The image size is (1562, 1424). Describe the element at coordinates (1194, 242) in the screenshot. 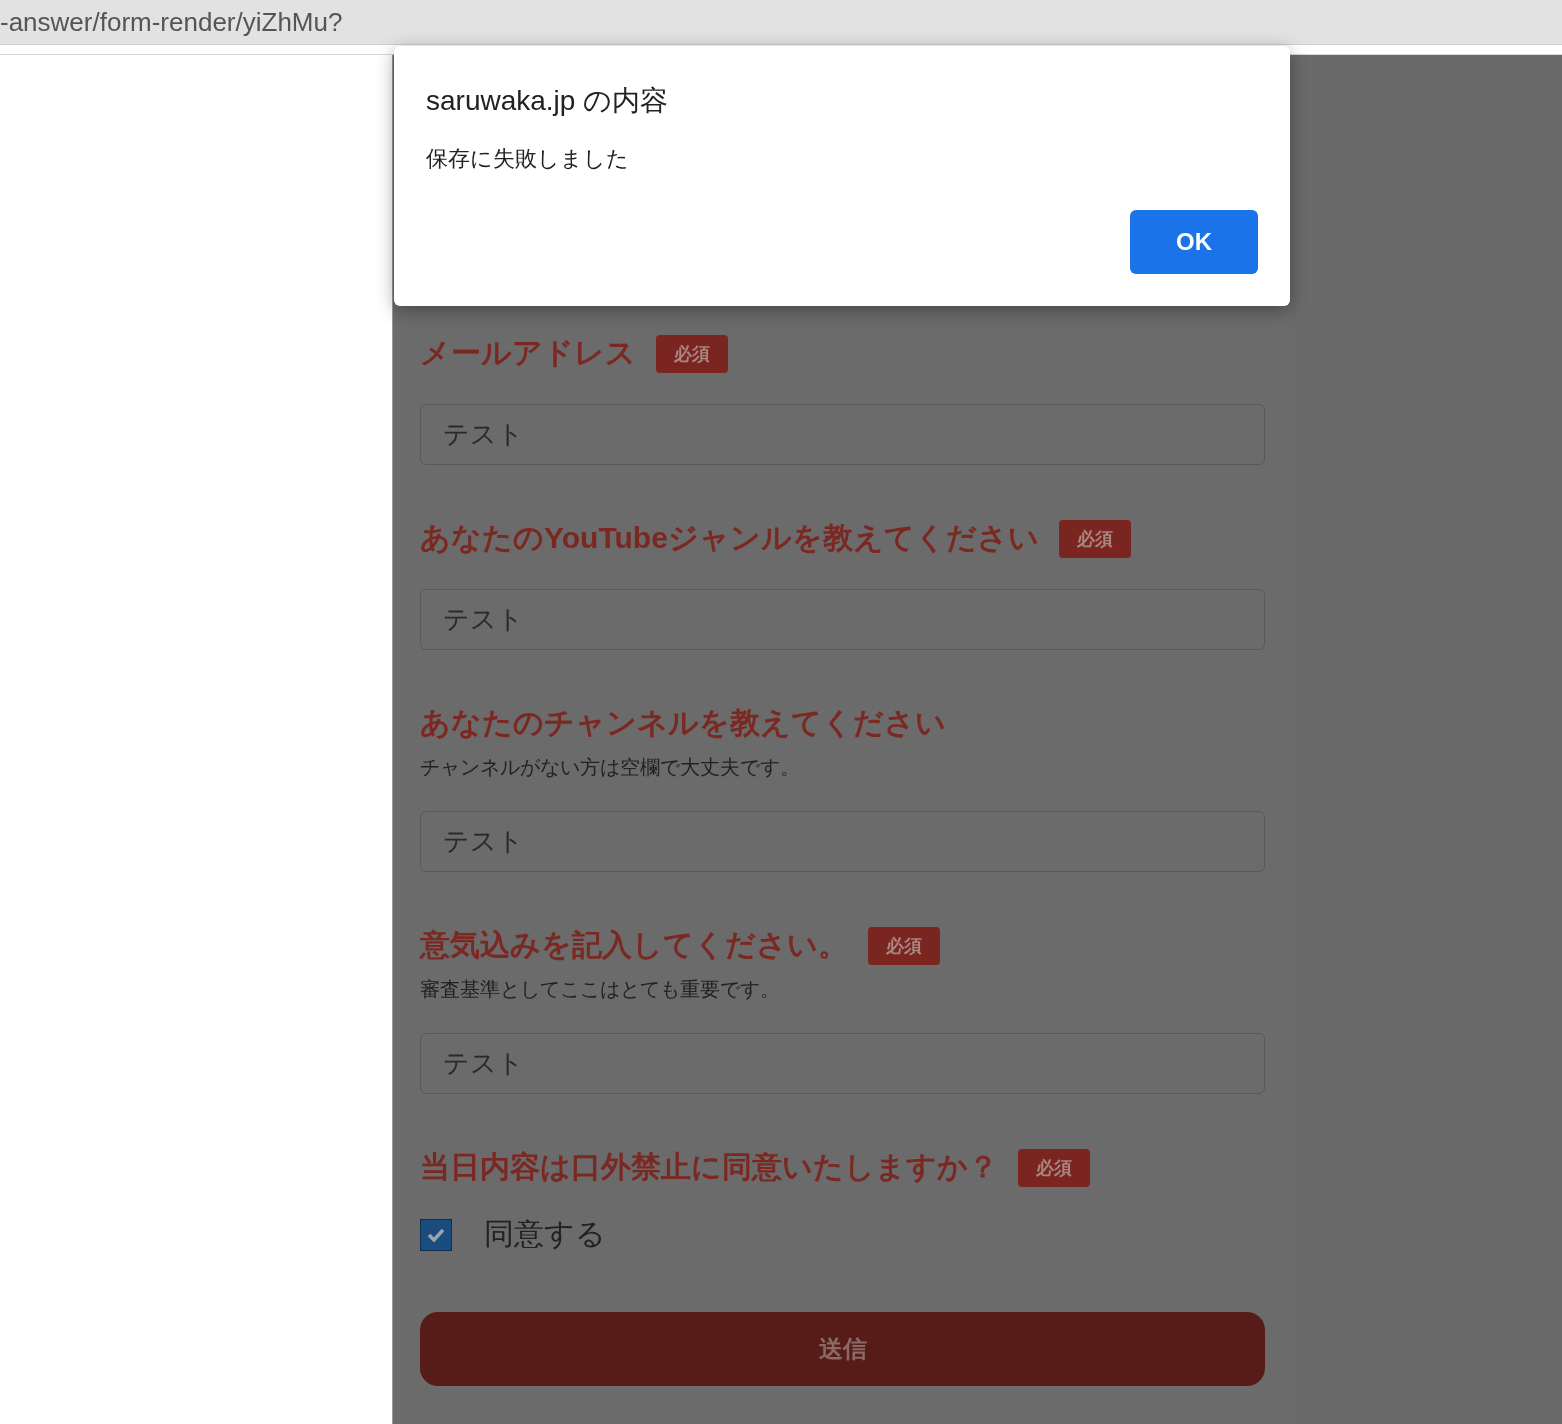

I see `ok-button: OK` at that location.